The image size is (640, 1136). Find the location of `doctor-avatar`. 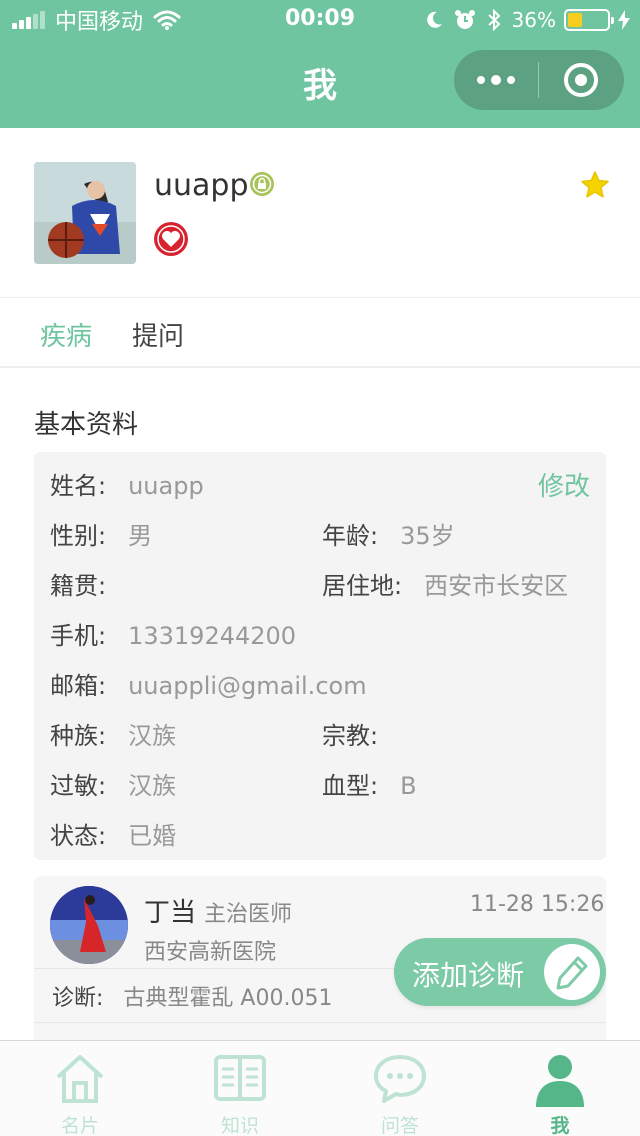

doctor-avatar is located at coordinates (89, 925).